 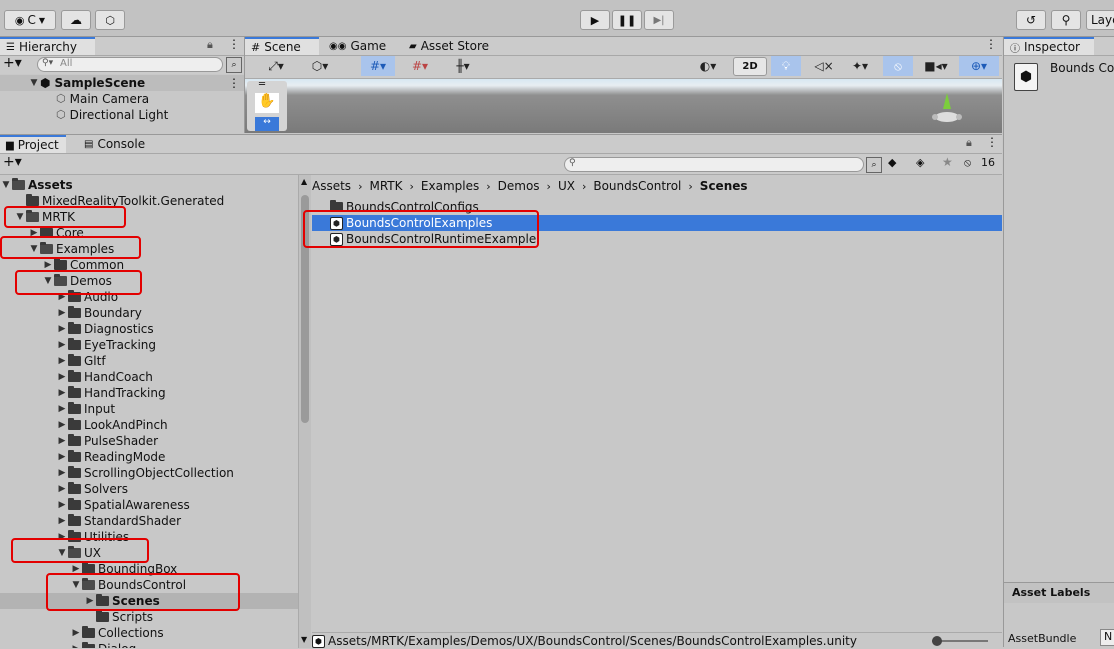 I want to click on tree-item: ▶ HandTracking, so click(x=149, y=393).